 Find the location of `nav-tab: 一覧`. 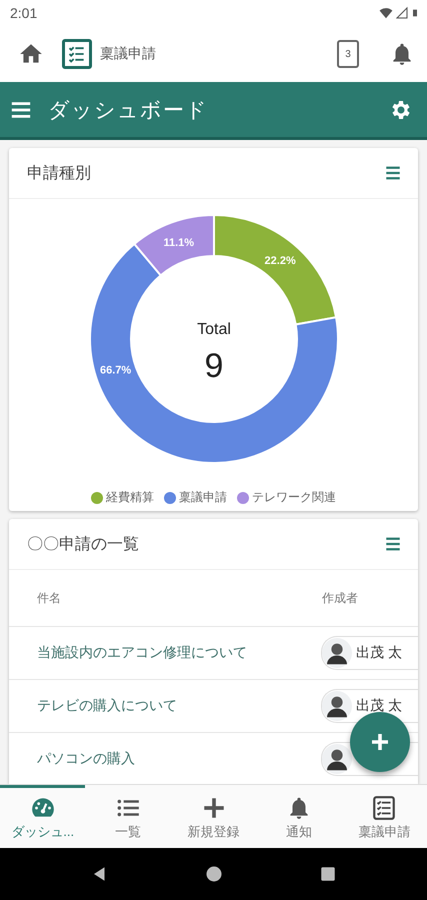

nav-tab: 一覧 is located at coordinates (128, 816).